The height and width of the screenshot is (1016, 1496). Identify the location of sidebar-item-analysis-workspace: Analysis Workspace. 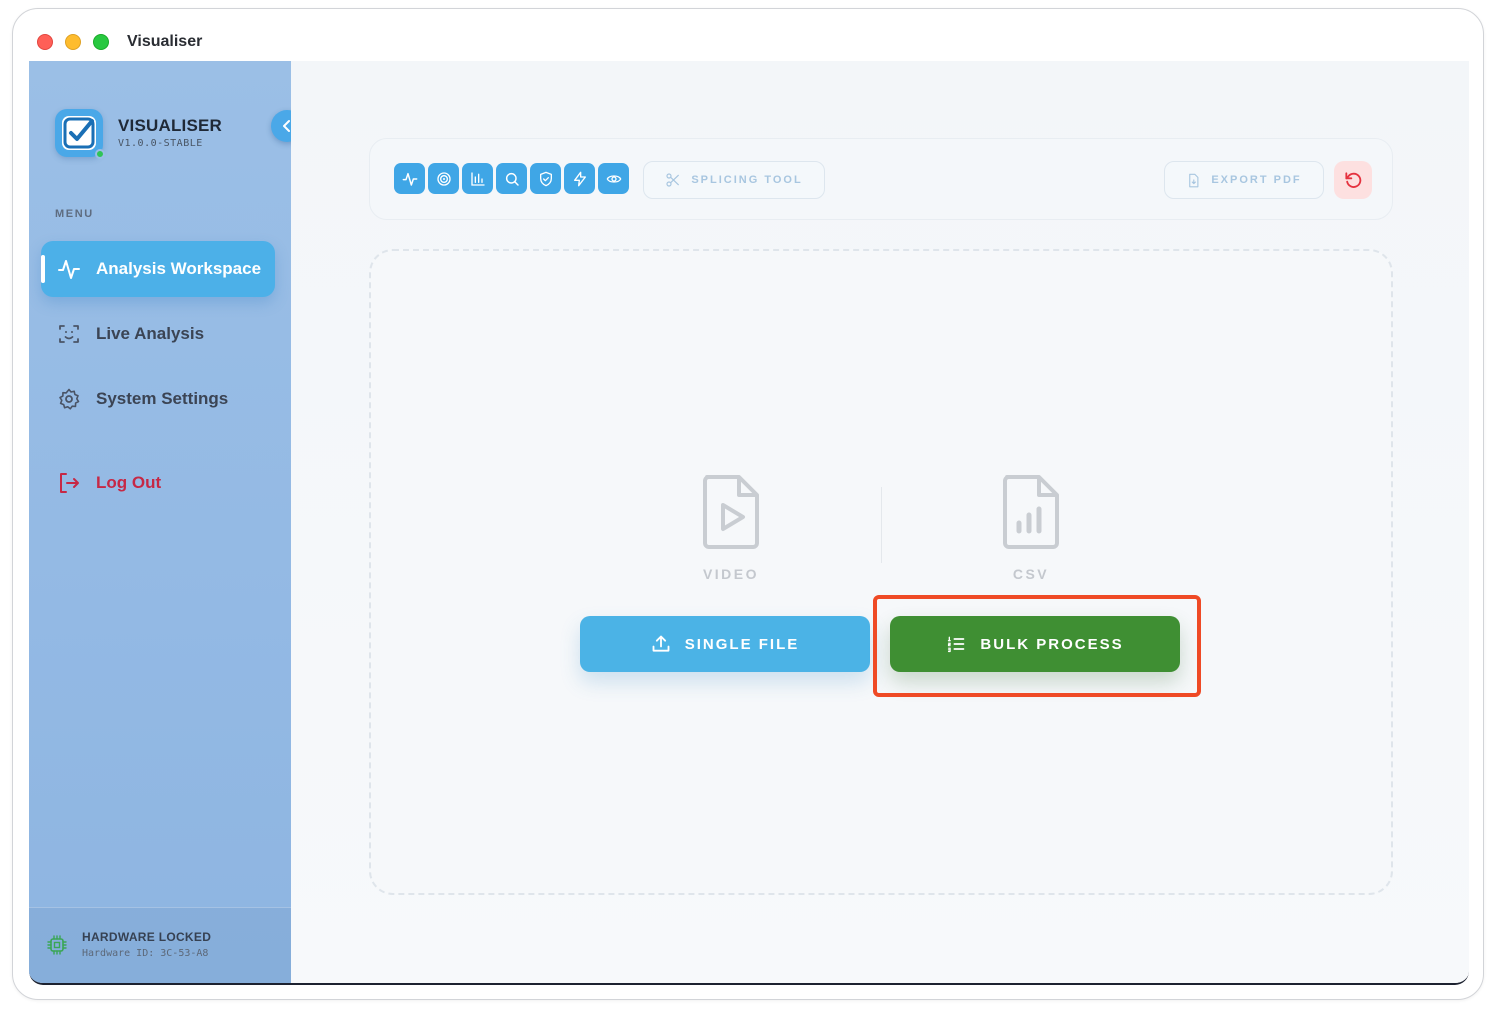
(158, 269).